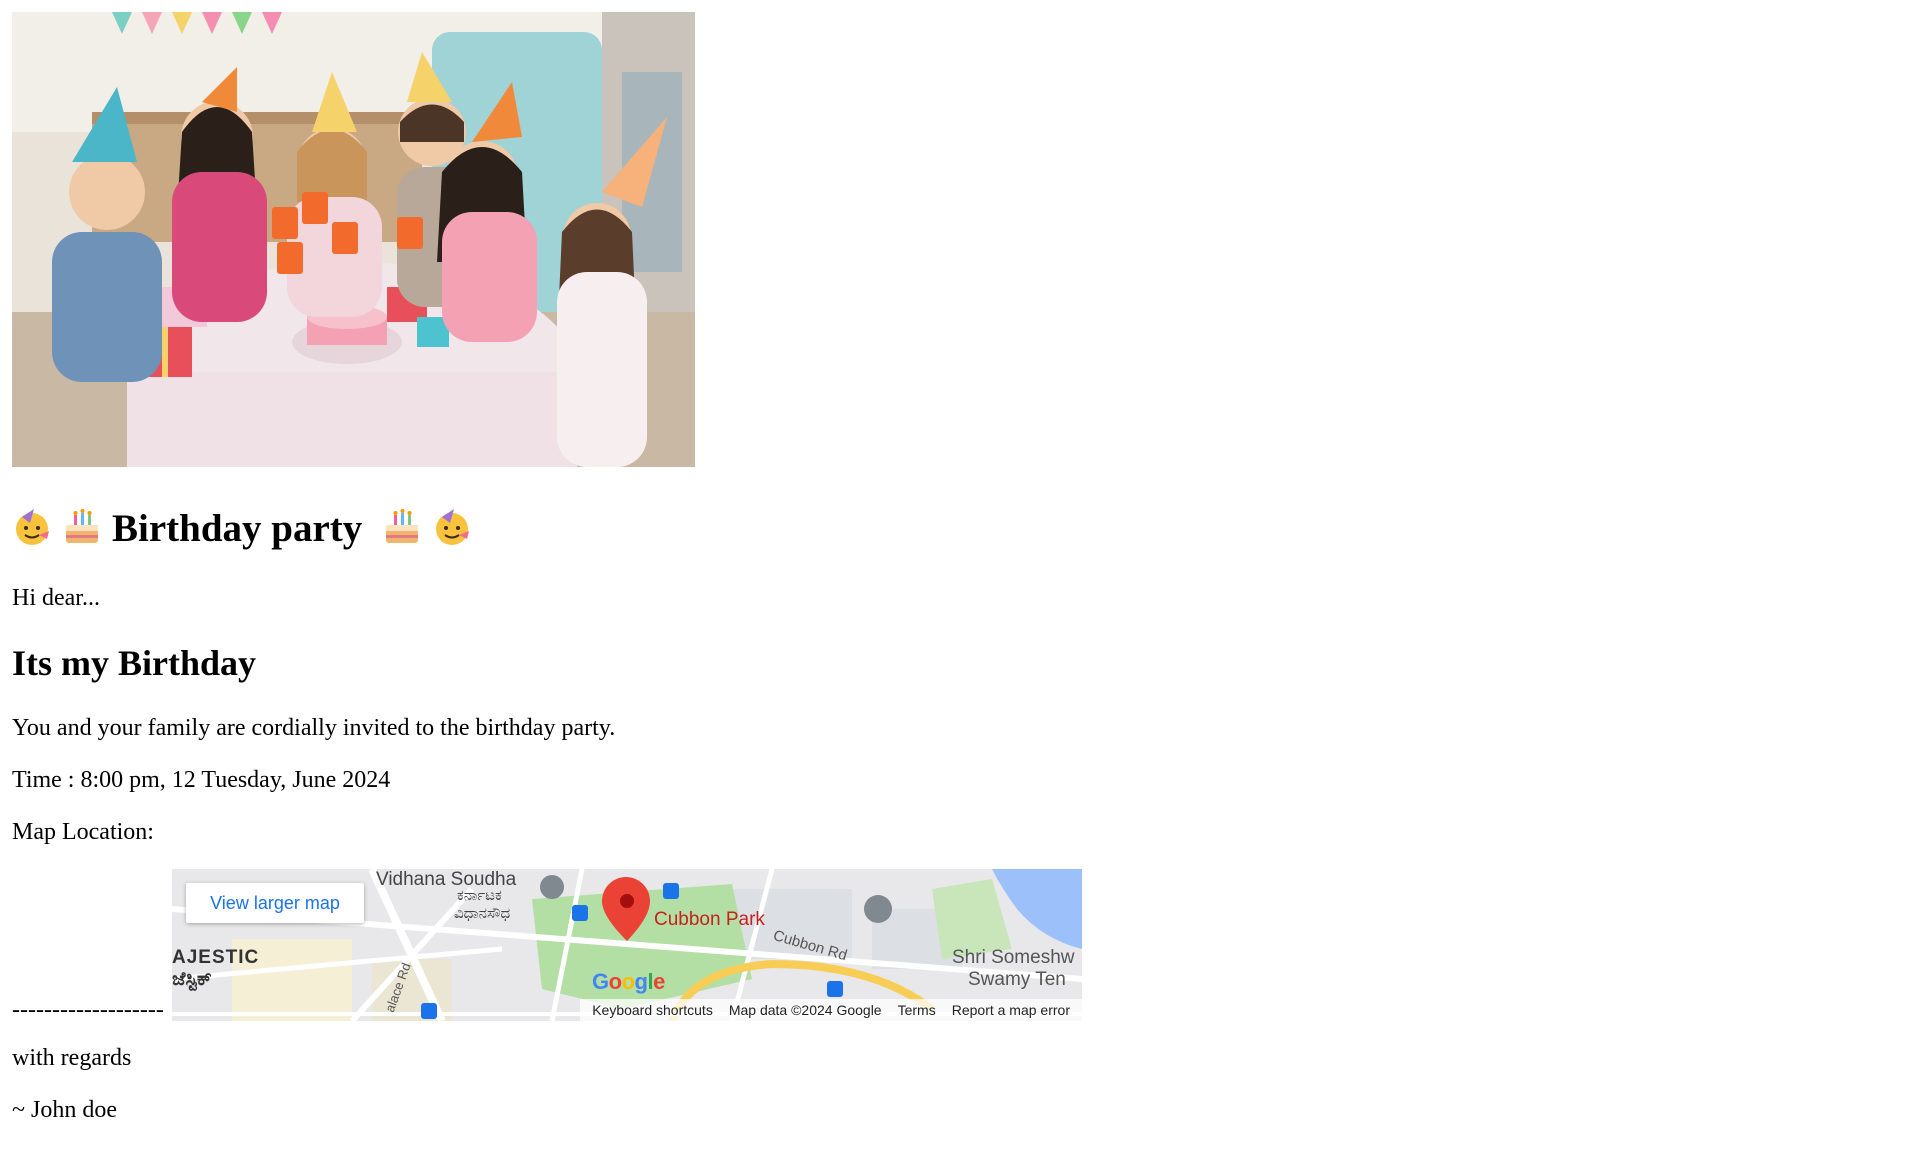  I want to click on map-label-majestic-kn: ಜೆಸ್ಟಿಕ್, so click(192, 979).